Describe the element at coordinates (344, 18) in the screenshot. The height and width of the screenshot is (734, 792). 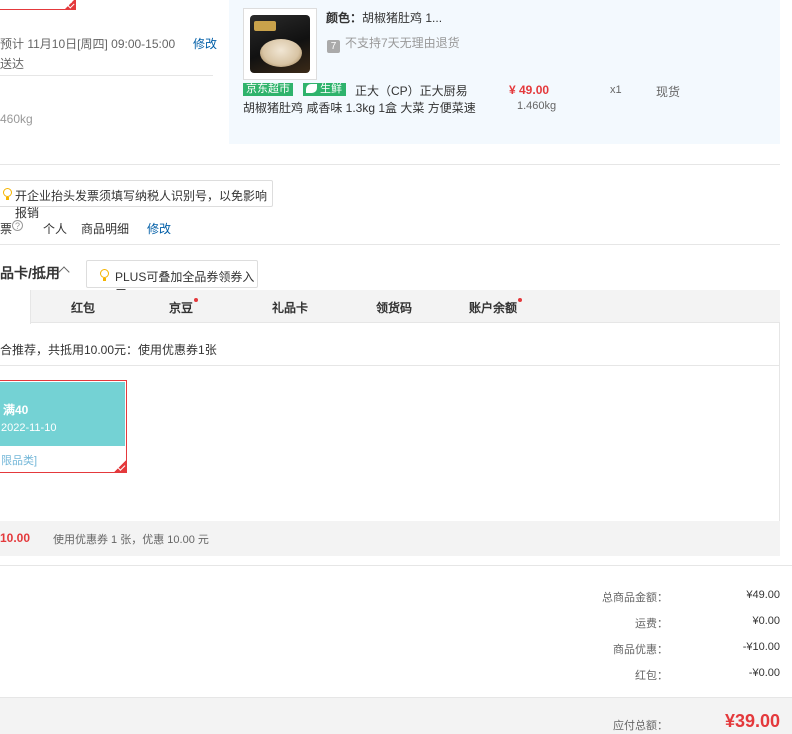
I see `color-key: 颜色：` at that location.